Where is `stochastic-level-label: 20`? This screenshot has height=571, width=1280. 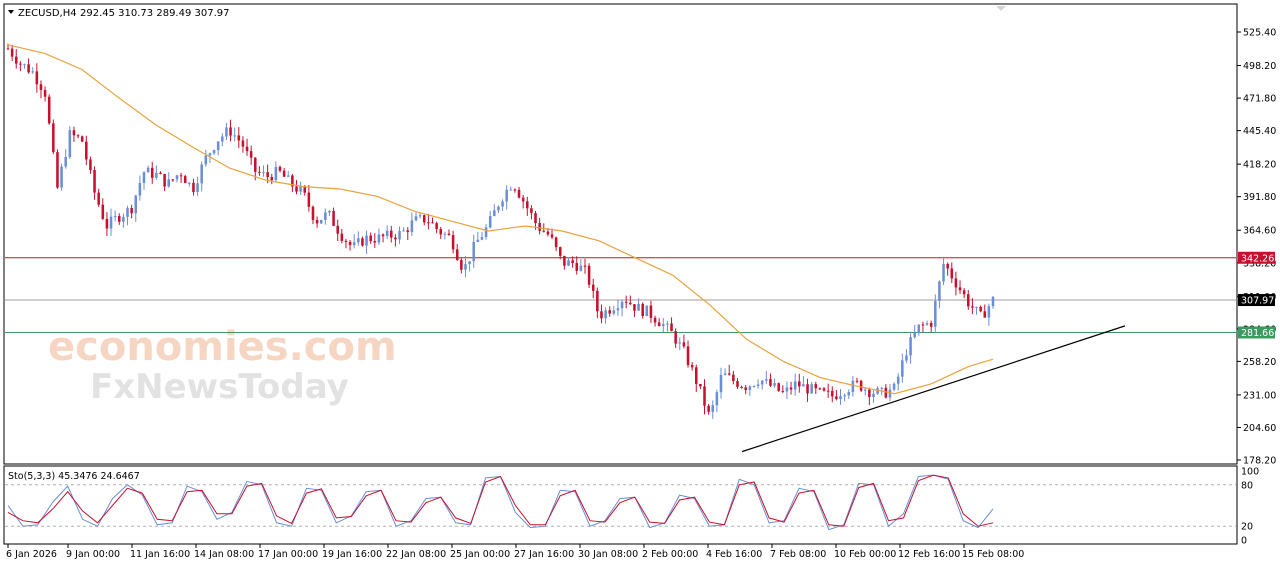
stochastic-level-label: 20 is located at coordinates (1247, 527).